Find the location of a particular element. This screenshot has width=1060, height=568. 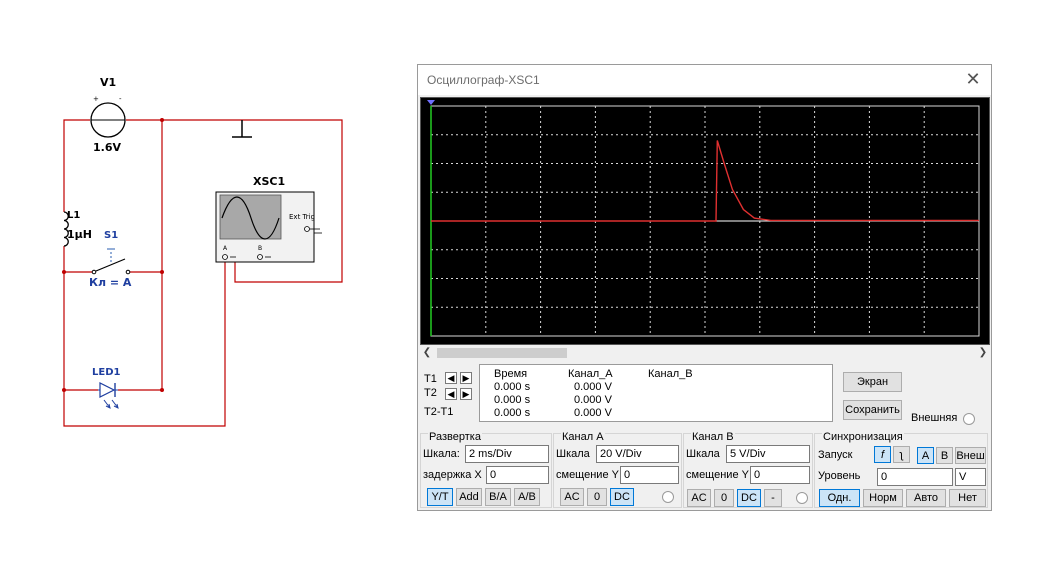

channel-a-offset-field: 0 is located at coordinates (649, 475).